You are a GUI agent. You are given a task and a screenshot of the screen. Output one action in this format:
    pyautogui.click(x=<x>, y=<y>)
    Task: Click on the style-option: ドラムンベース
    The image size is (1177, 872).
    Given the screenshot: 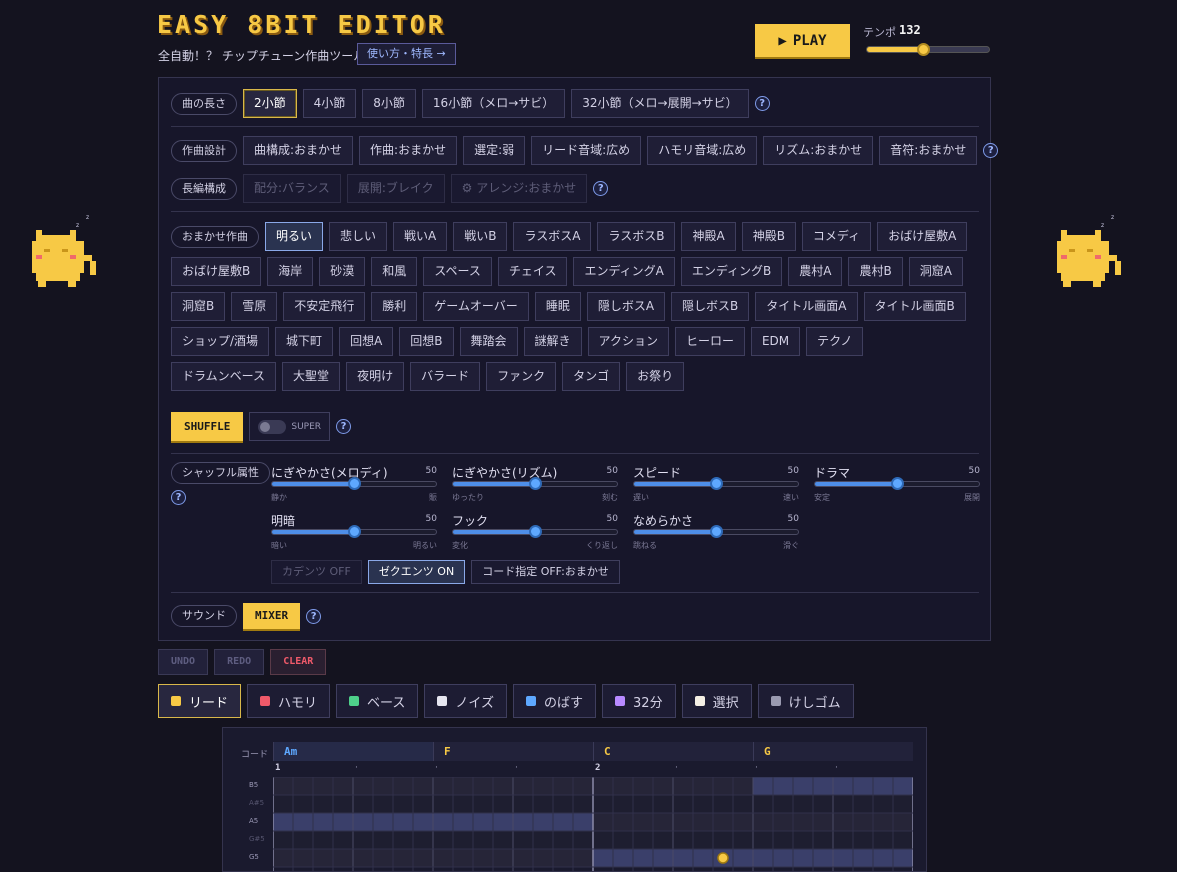 What is the action you would take?
    pyautogui.click(x=224, y=376)
    